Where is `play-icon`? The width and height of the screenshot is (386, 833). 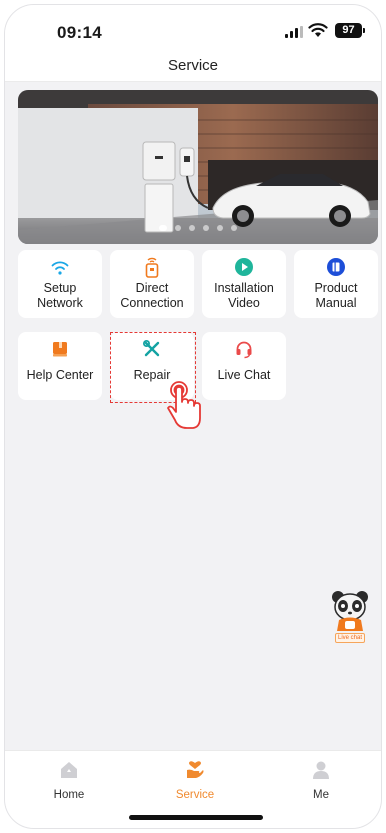
play-icon is located at coordinates (244, 267).